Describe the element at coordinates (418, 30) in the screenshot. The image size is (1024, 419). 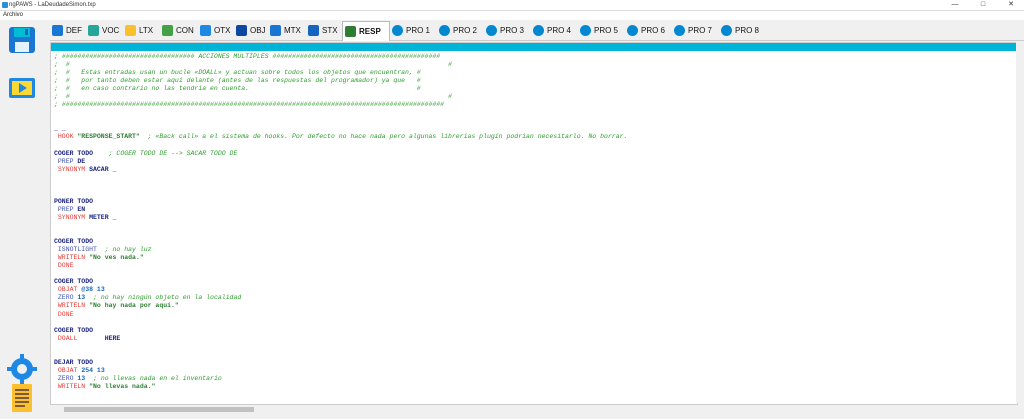
I see `tab-label: PRO 1` at that location.